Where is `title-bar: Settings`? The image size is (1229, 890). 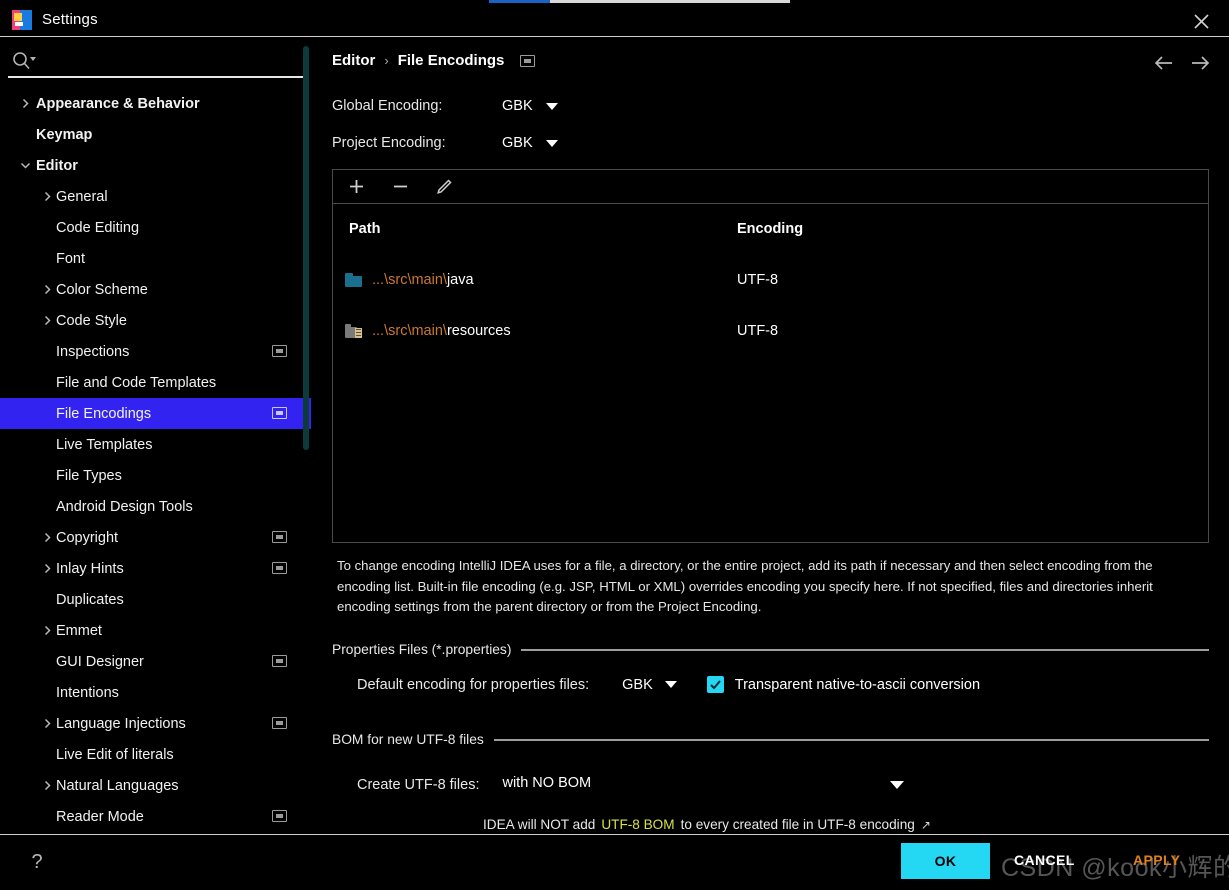
title-bar: Settings is located at coordinates (614, 20).